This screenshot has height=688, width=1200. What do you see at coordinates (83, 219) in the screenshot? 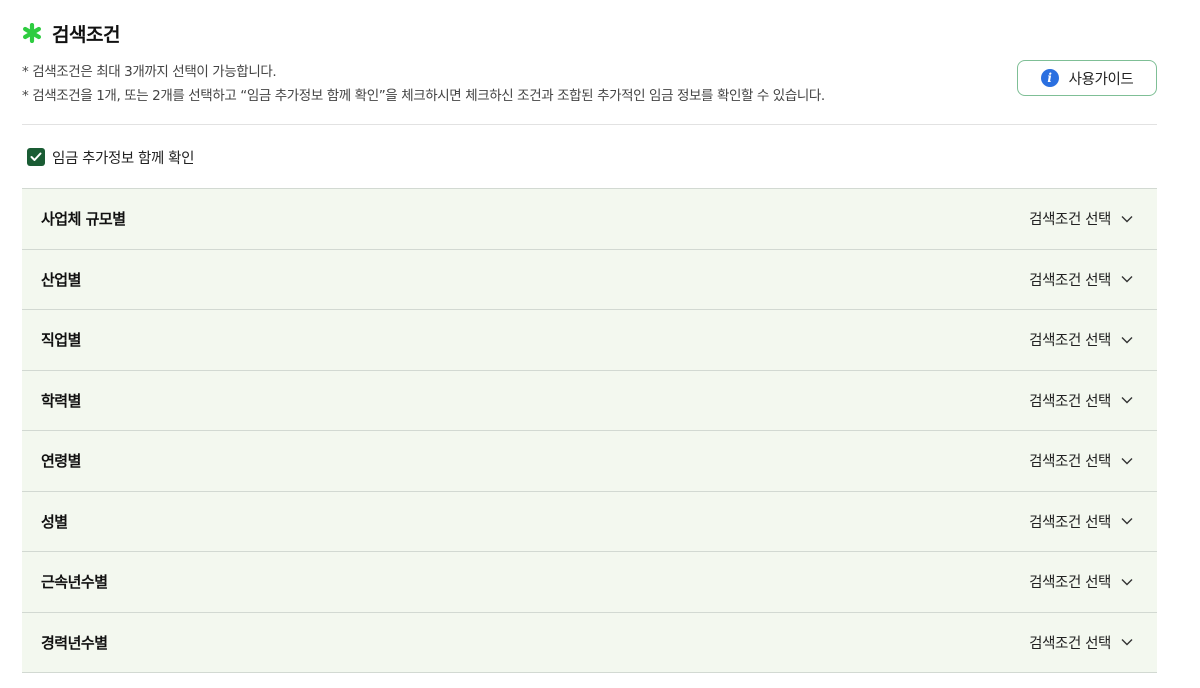
I see `condition-label: 사업체 규모별` at bounding box center [83, 219].